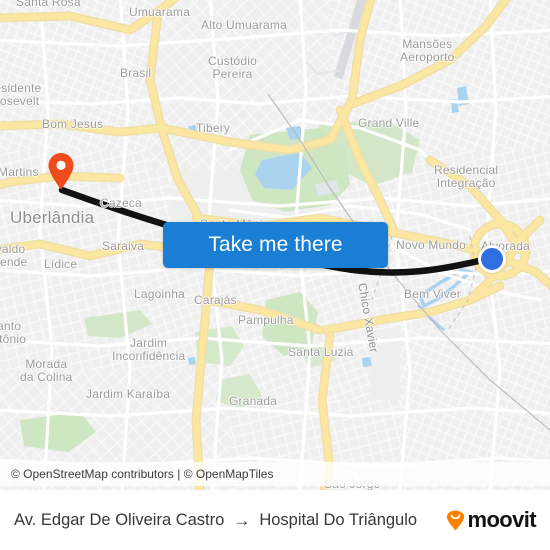 The image size is (550, 550). I want to click on moovit-logo: moovit, so click(491, 520).